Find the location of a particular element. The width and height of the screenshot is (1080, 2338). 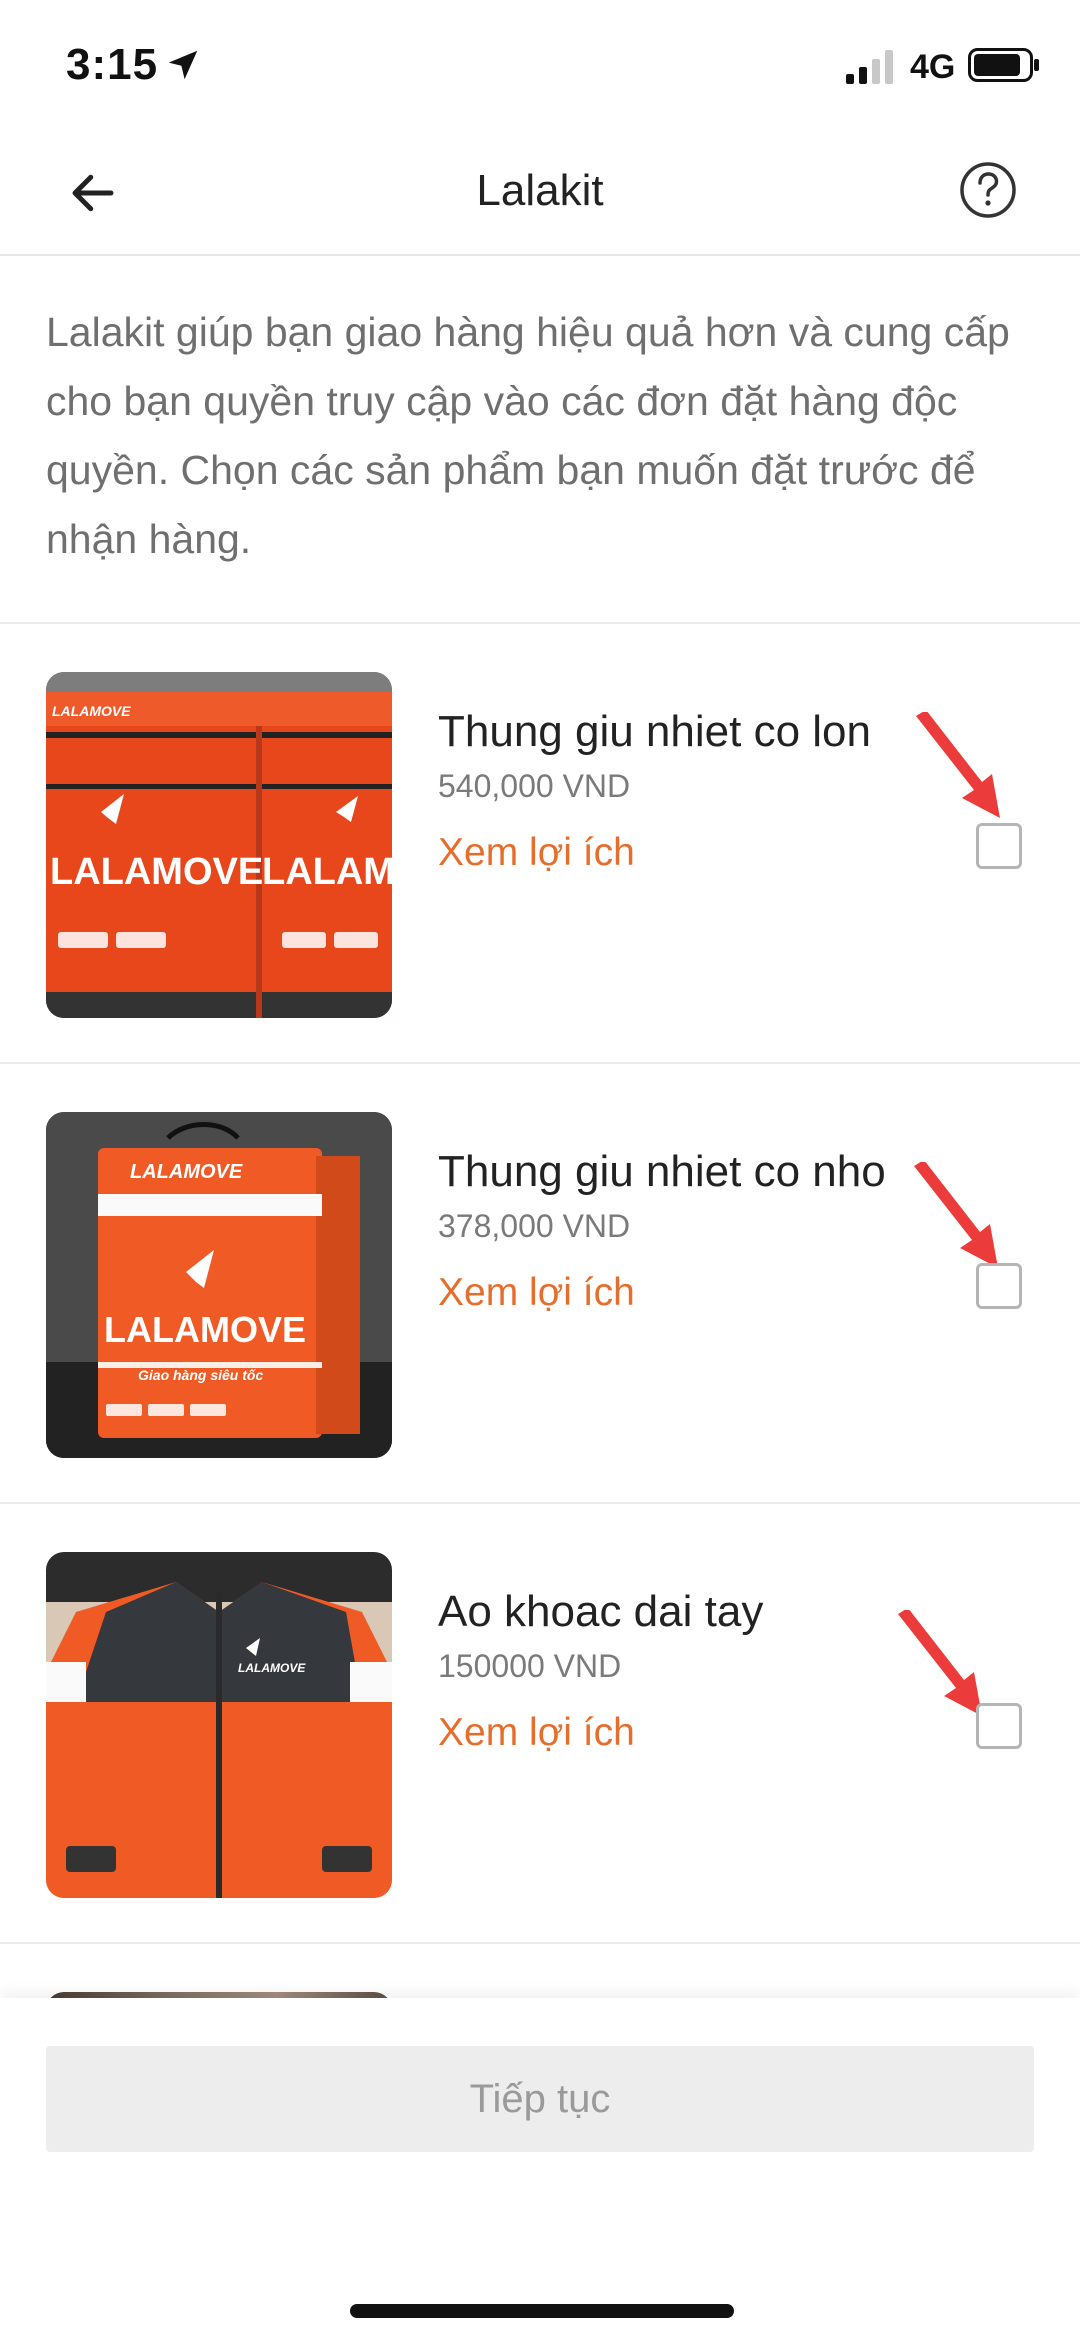

product-price: 378,000 VND is located at coordinates (534, 1226).